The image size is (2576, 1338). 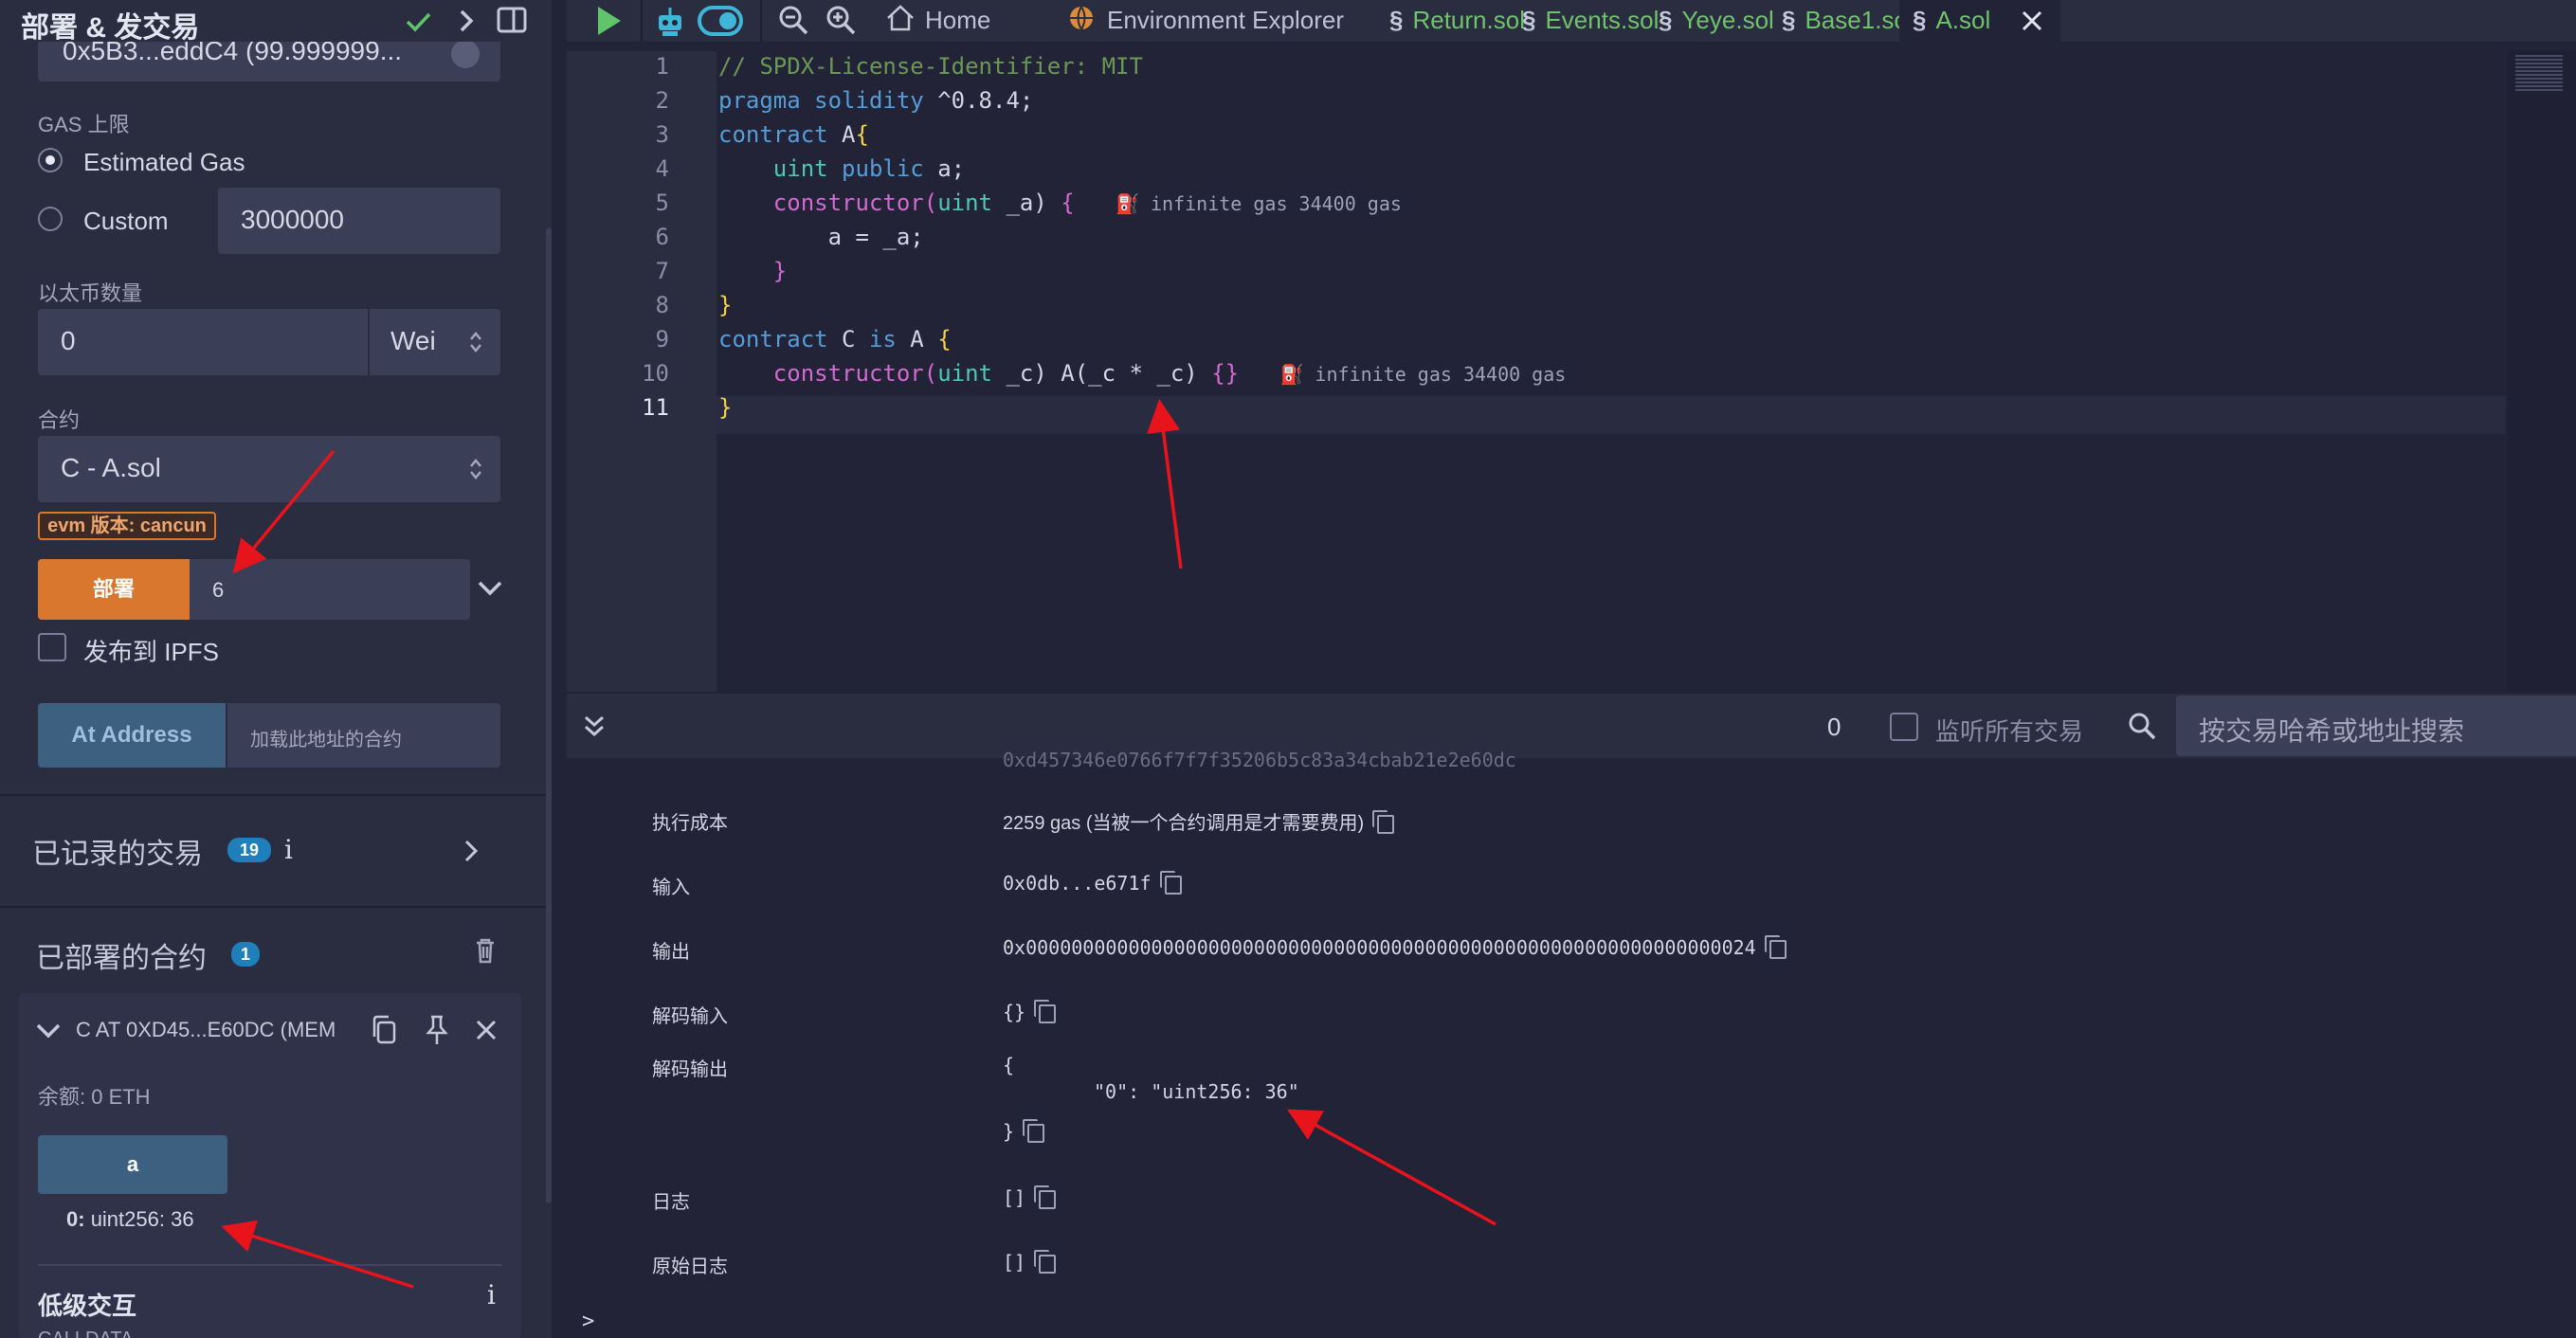 I want to click on row-decoded-input-key: 解码输入, so click(x=690, y=1017).